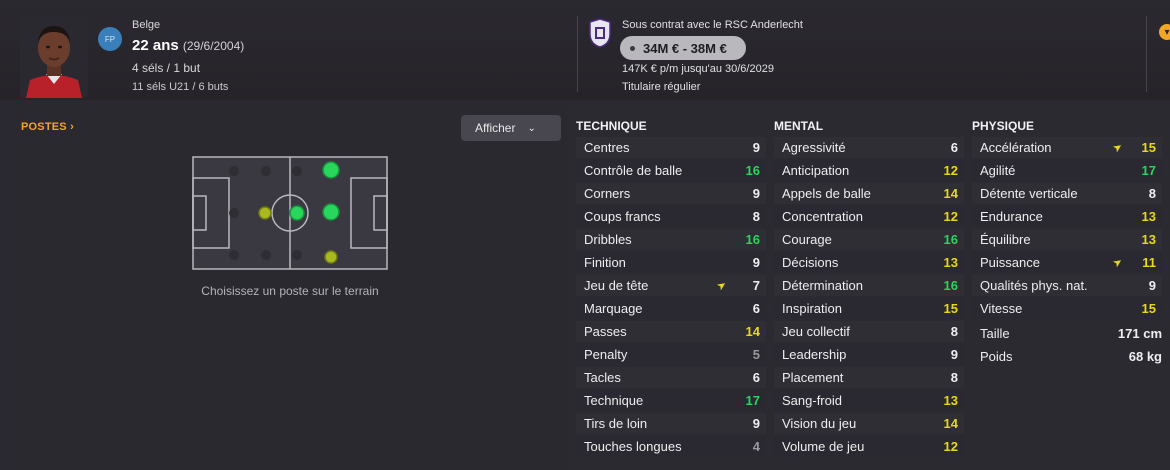 The image size is (1170, 470). What do you see at coordinates (616, 423) in the screenshot?
I see `attribute-label: Tirs de loin` at bounding box center [616, 423].